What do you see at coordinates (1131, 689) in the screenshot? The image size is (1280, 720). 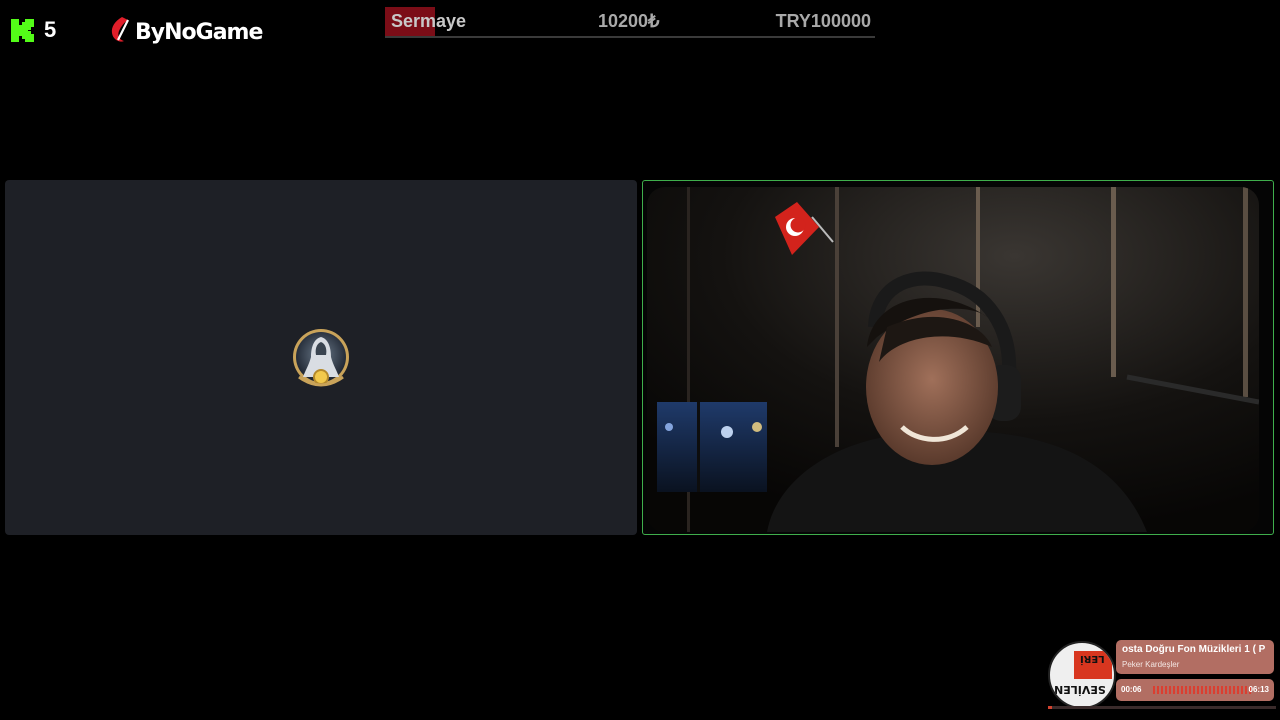 I see `track-time-current: 00:06` at bounding box center [1131, 689].